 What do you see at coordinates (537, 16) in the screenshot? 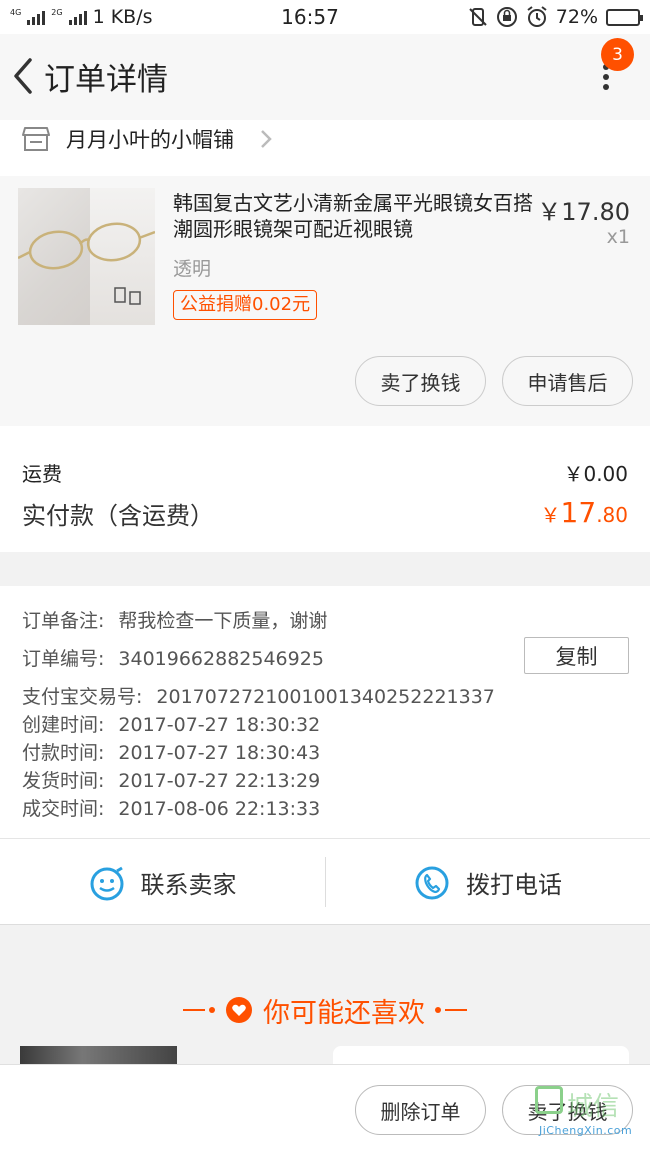
I see `alarm-icon` at bounding box center [537, 16].